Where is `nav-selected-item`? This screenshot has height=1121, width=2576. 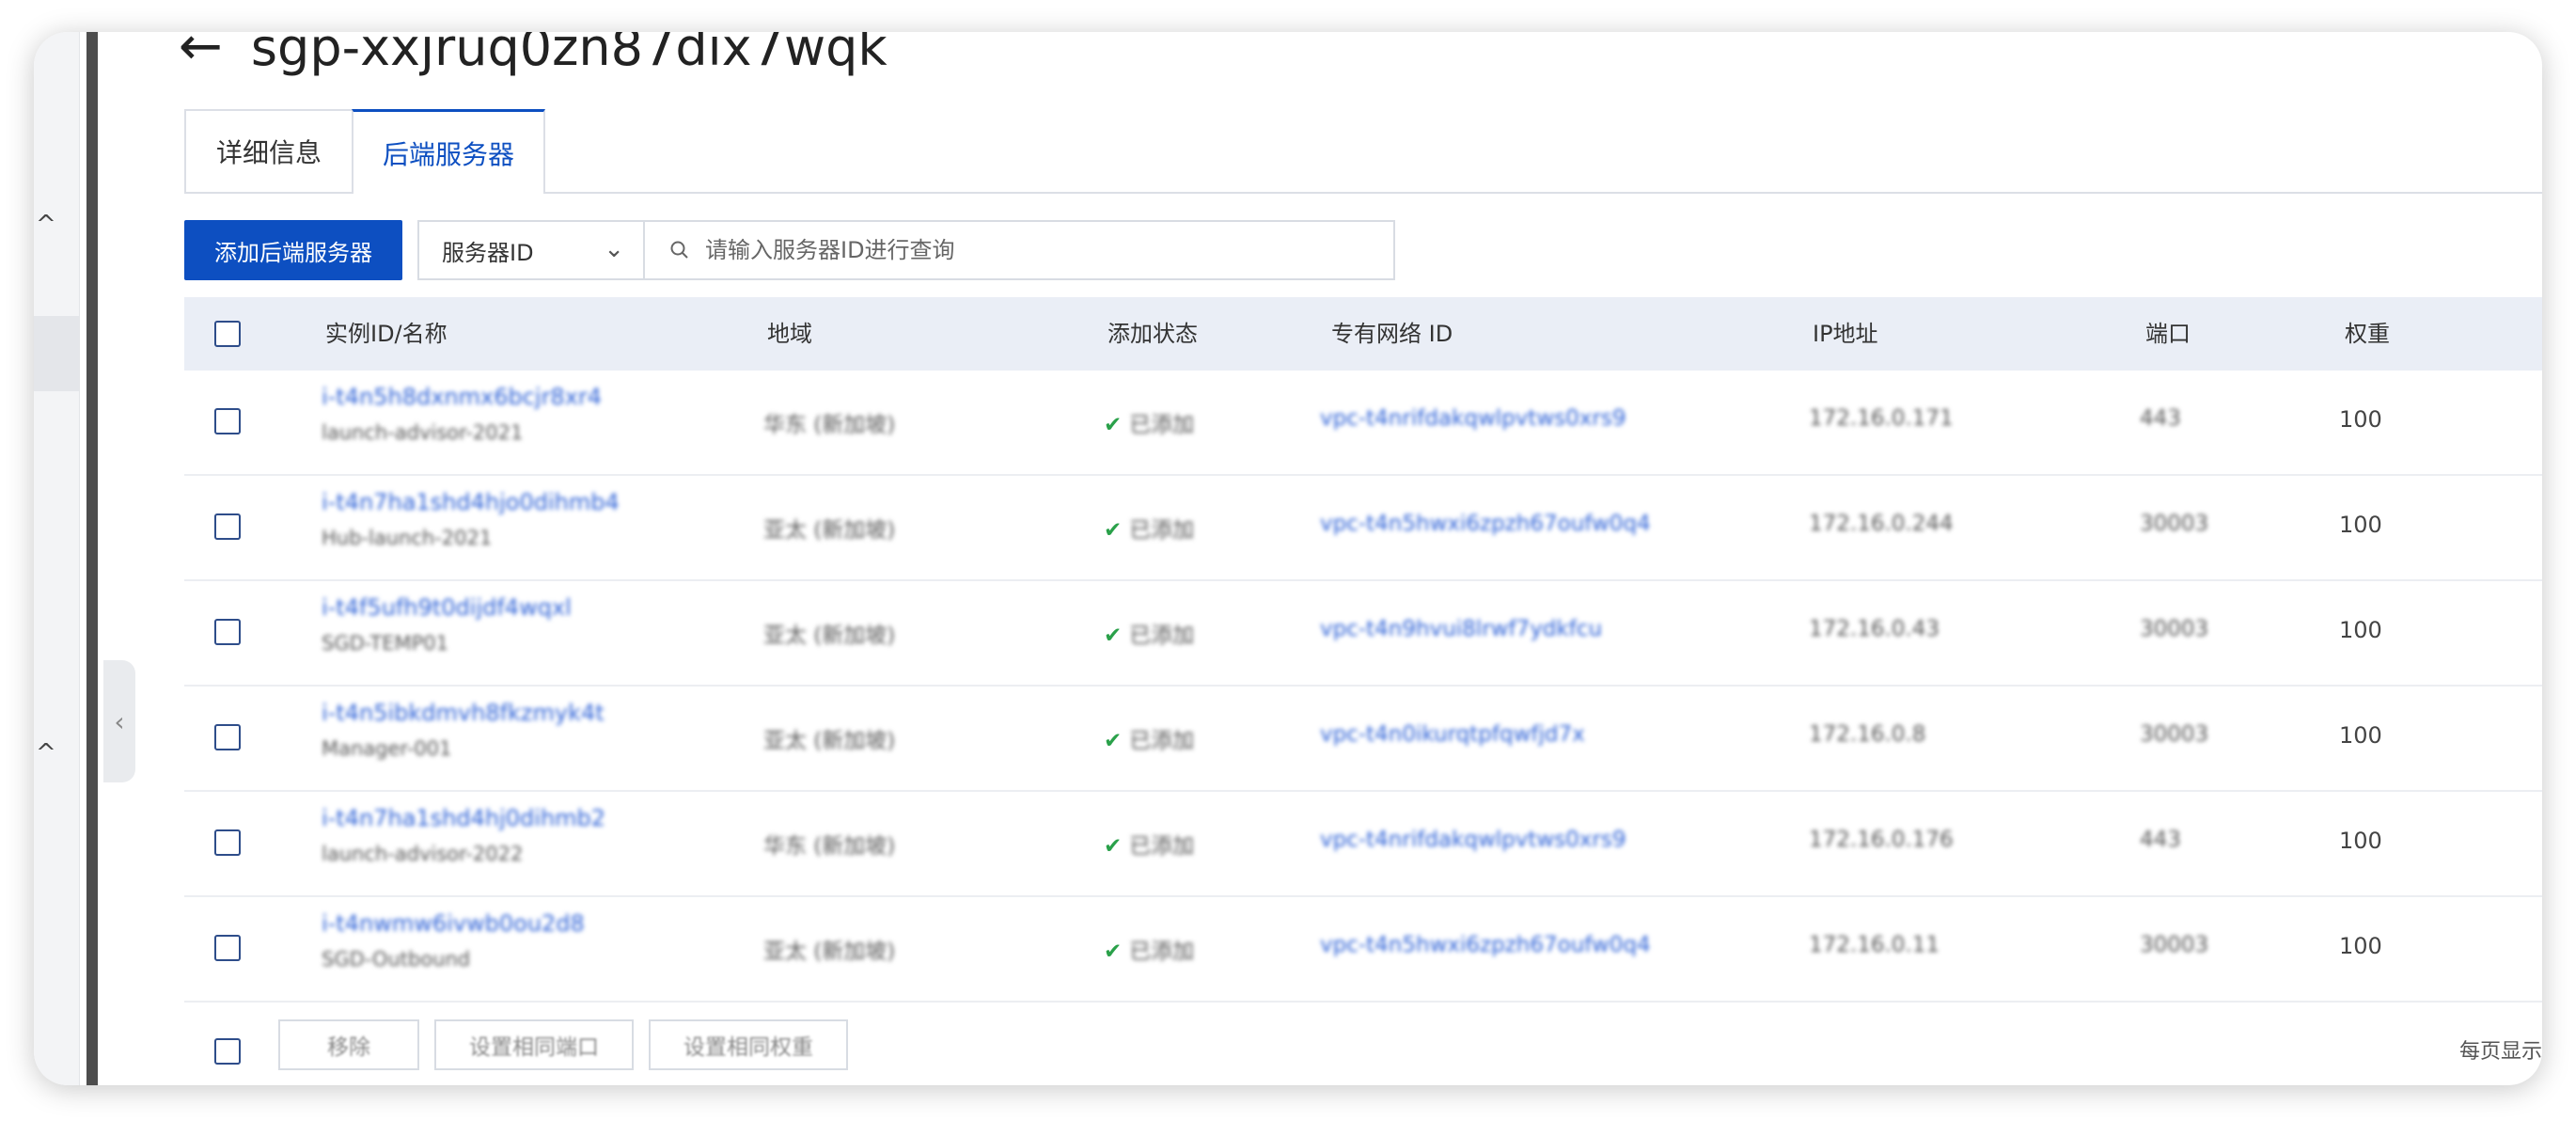 nav-selected-item is located at coordinates (57, 353).